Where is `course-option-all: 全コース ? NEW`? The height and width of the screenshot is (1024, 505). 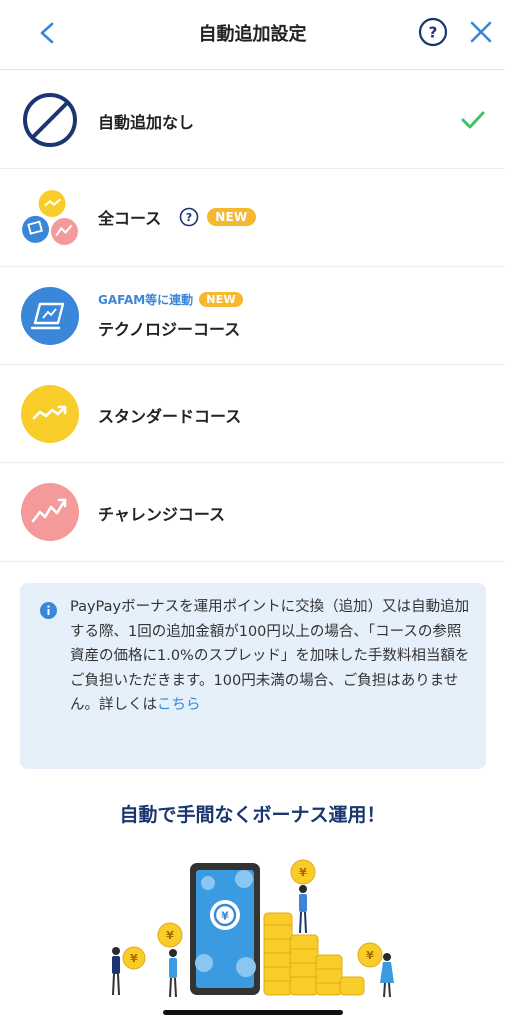
course-option-all: 全コース ? NEW is located at coordinates (252, 218).